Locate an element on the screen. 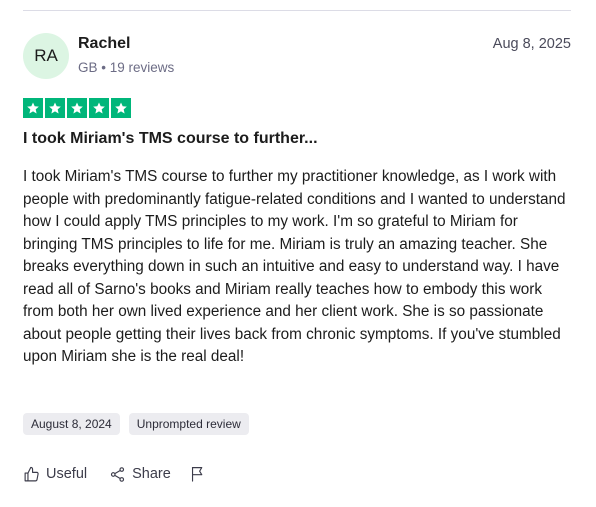 Image resolution: width=596 pixels, height=507 pixels. star-rating is located at coordinates (77, 108).